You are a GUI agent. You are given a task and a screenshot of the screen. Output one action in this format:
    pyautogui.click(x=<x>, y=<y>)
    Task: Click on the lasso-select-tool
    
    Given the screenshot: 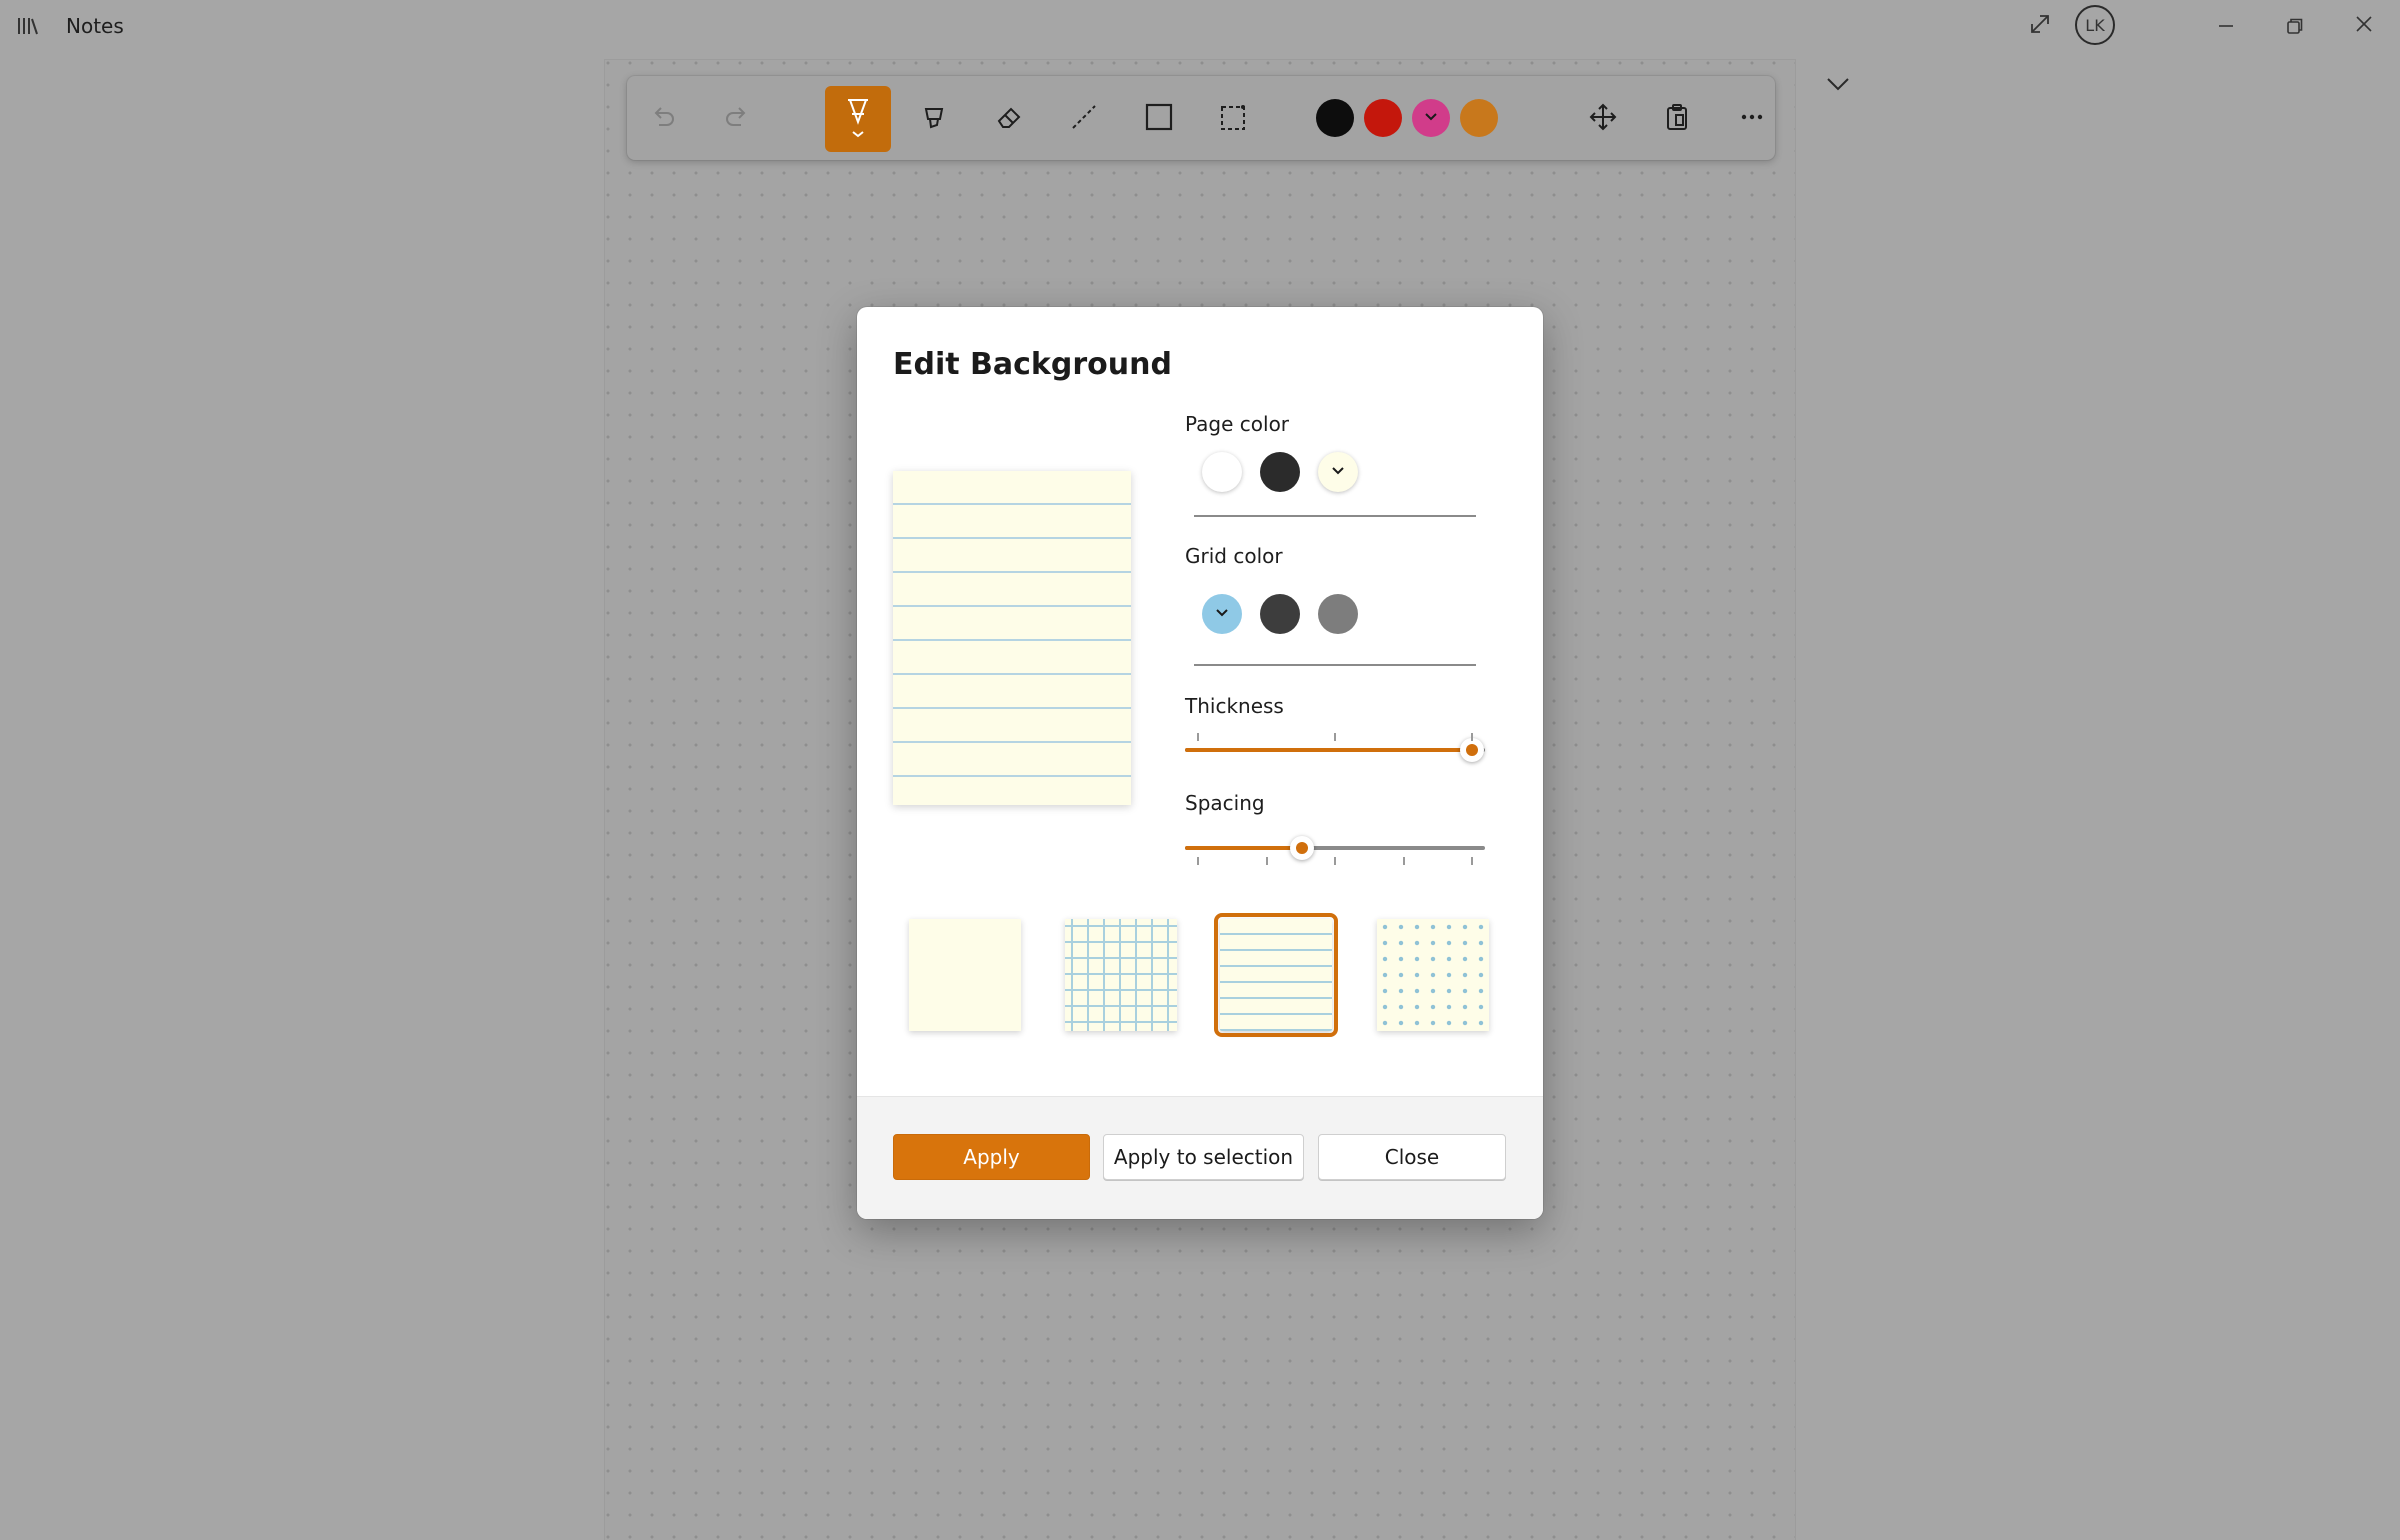 What is the action you would take?
    pyautogui.click(x=1233, y=119)
    